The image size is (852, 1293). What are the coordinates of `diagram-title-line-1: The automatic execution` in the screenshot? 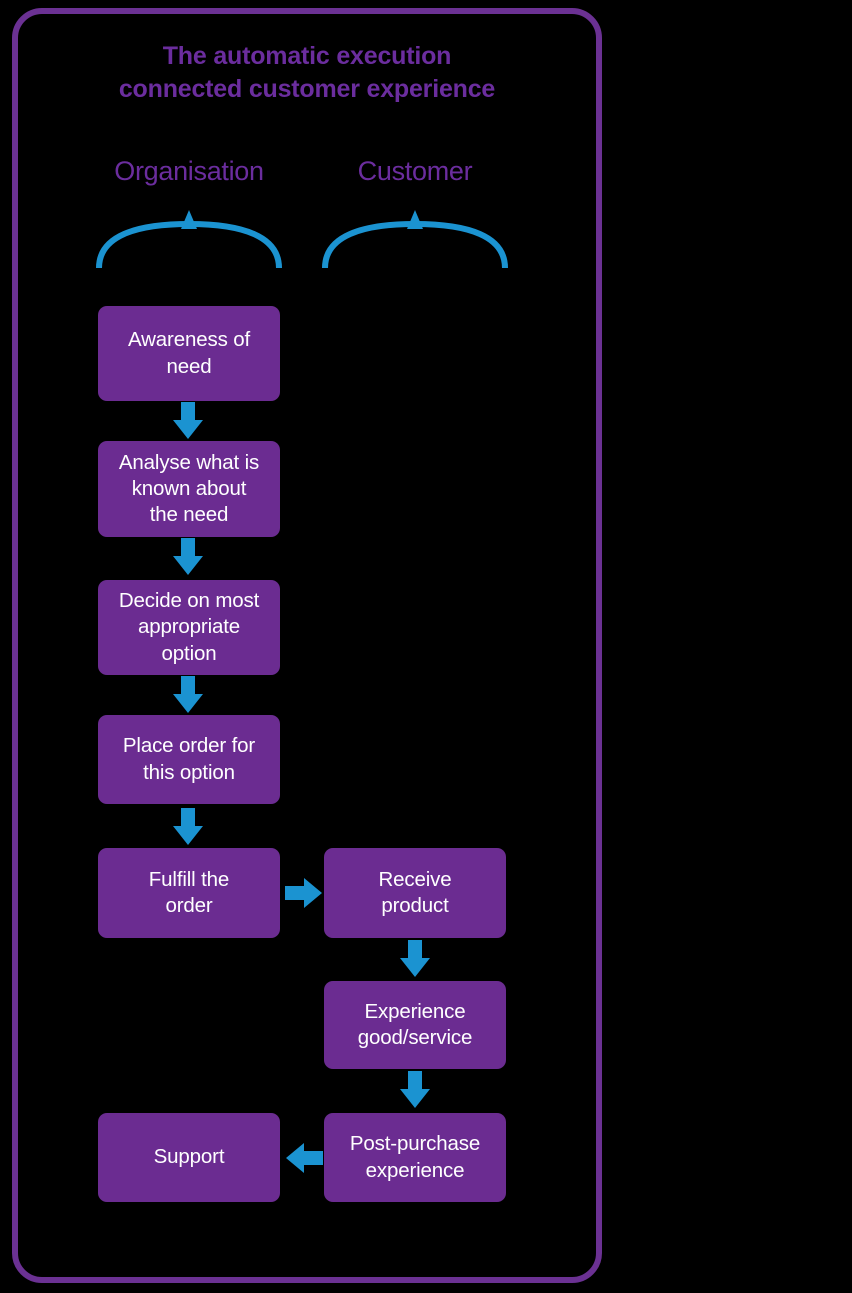 It's located at (307, 56).